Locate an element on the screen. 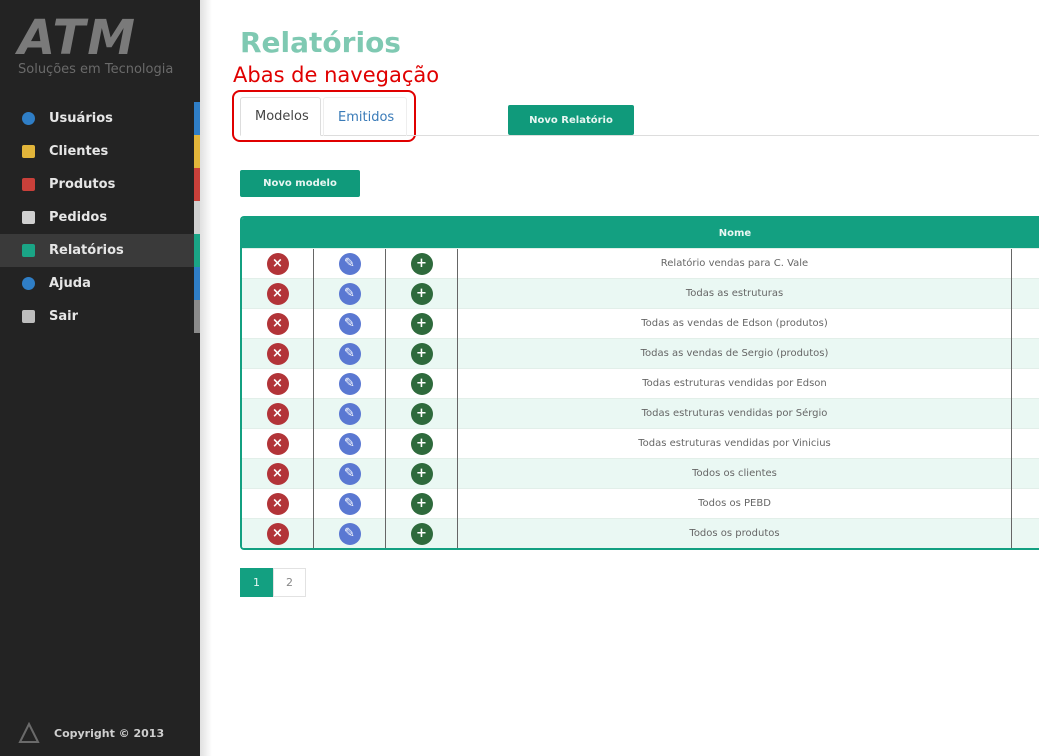  page-1-button: 1 is located at coordinates (256, 582).